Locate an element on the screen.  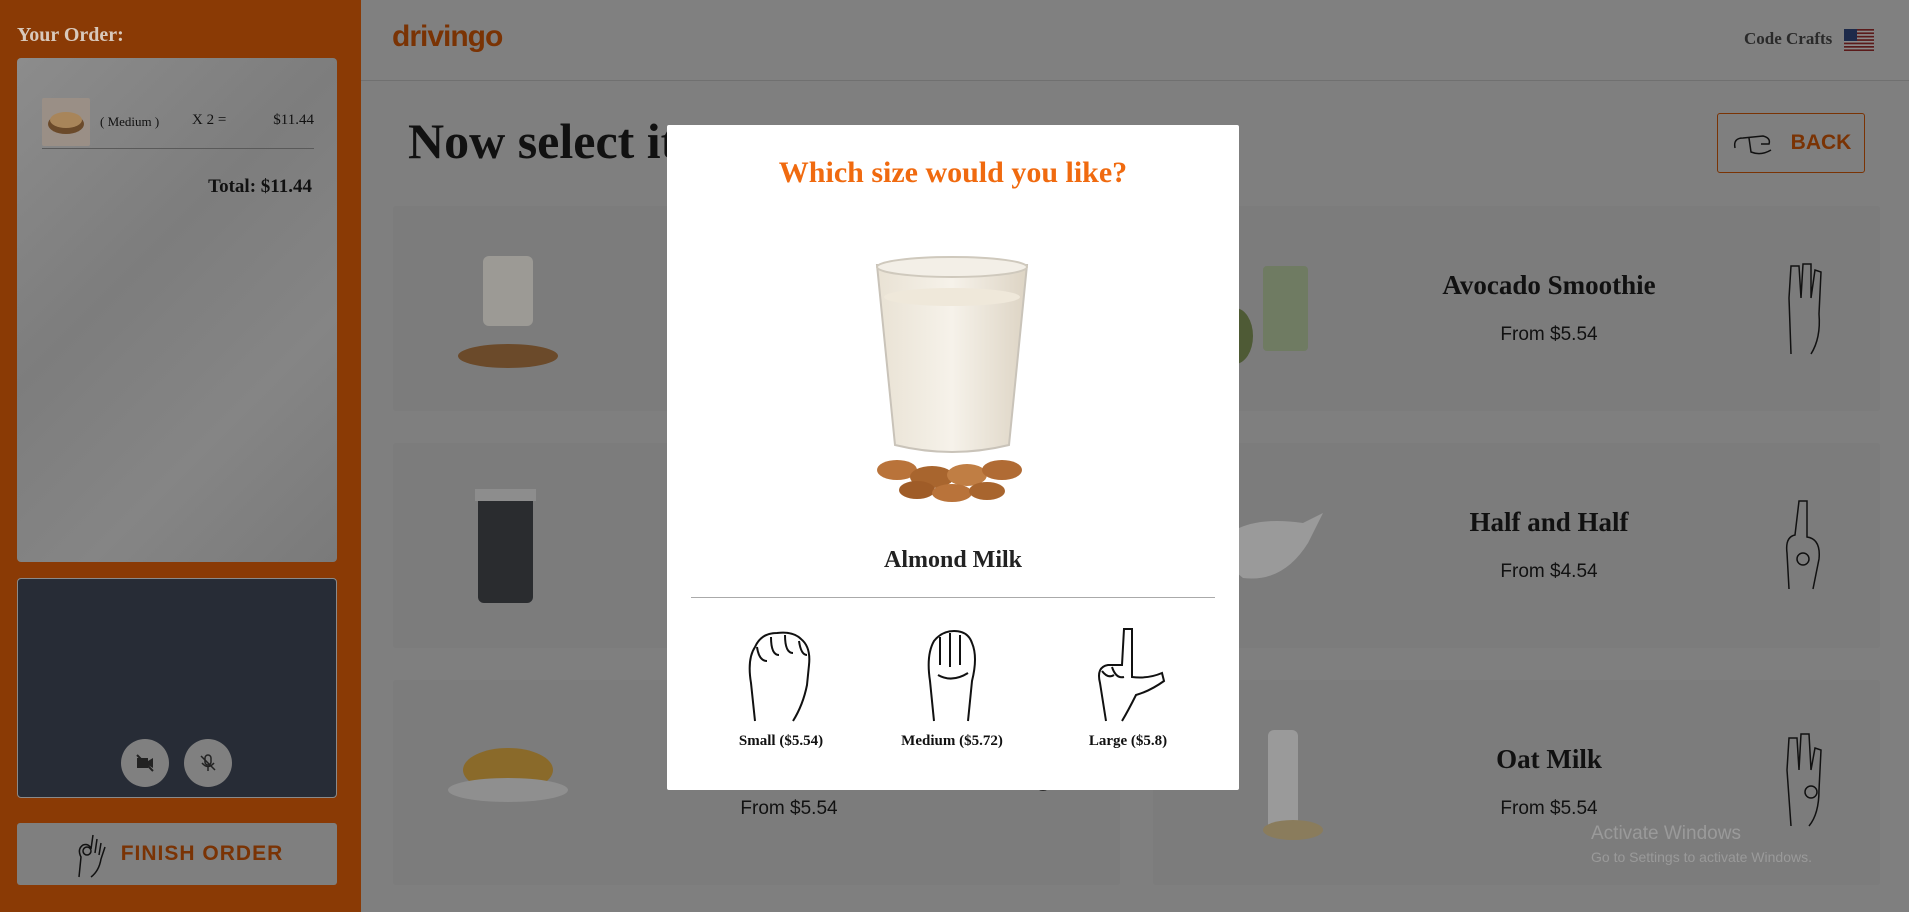
app-logo: drivingo is located at coordinates (447, 37).